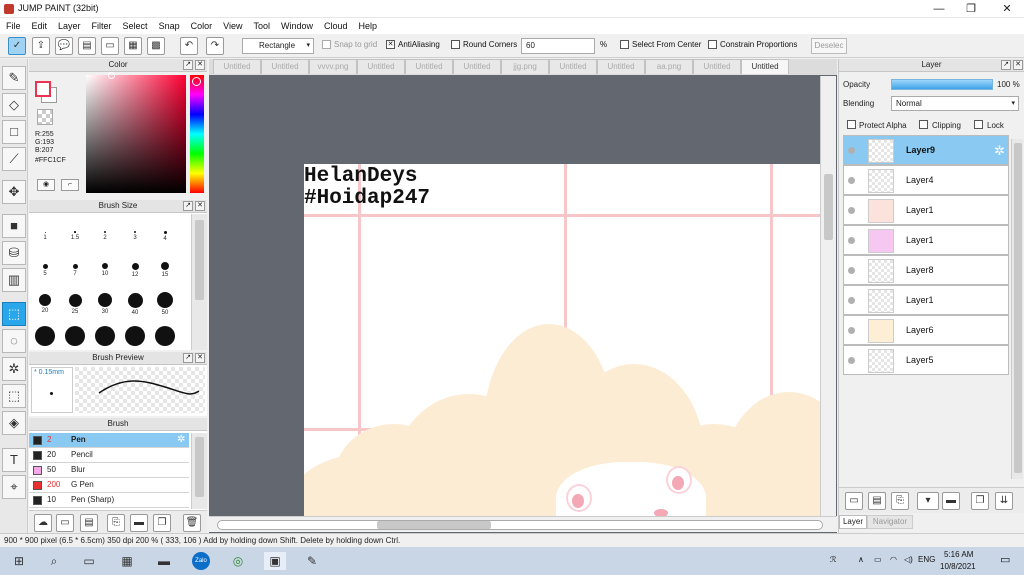 The width and height of the screenshot is (1024, 575). What do you see at coordinates (109, 500) in the screenshot?
I see `brush-item: 10 Pen (Sharp)` at bounding box center [109, 500].